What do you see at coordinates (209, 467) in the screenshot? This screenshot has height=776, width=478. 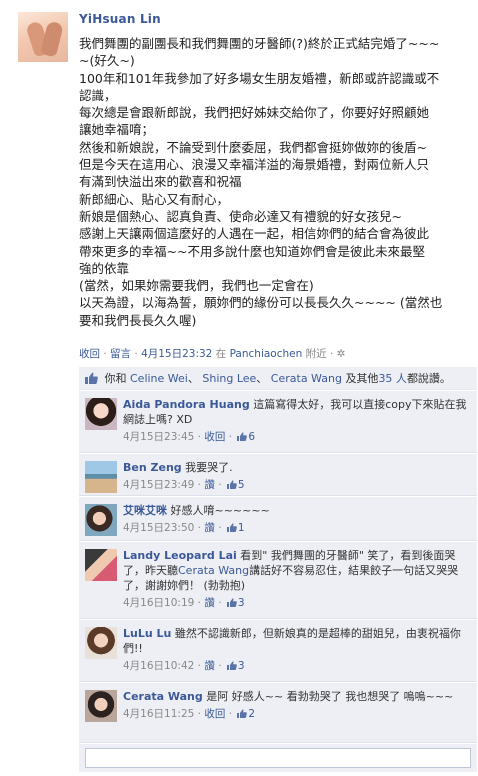 I see `comment-text: 我要哭了.` at bounding box center [209, 467].